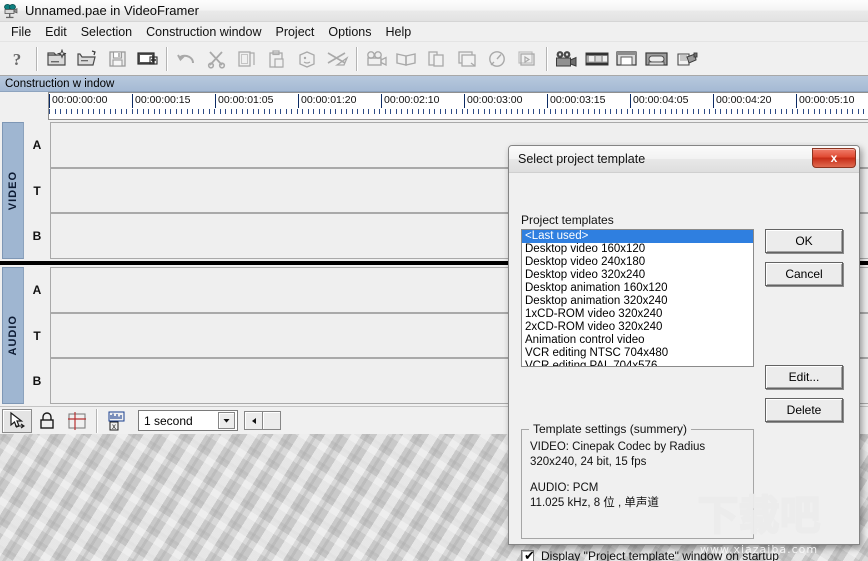 Image resolution: width=868 pixels, height=561 pixels. Describe the element at coordinates (637, 314) in the screenshot. I see `template-list-item: 1xCD-ROM video 320x240` at that location.